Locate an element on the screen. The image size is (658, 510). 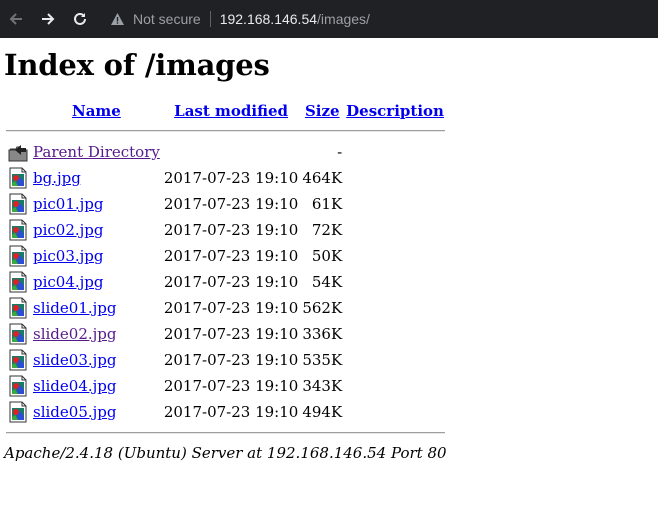
warning-triangle-icon is located at coordinates (117, 19).